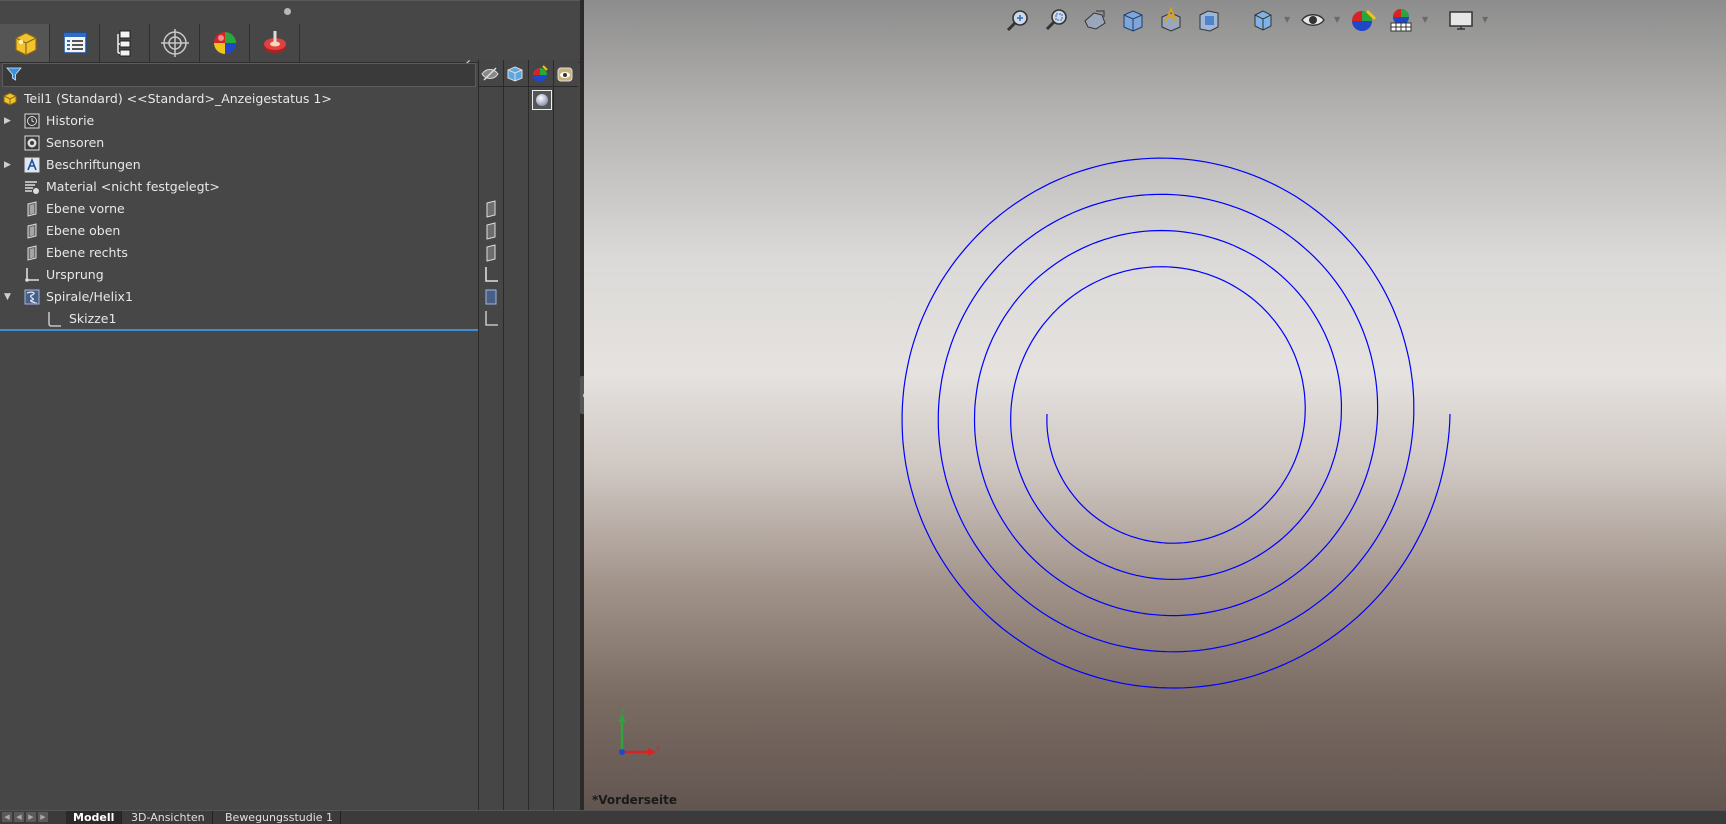 The width and height of the screenshot is (1726, 824). I want to click on tree-item-label: Ebene vorne, so click(85, 208).